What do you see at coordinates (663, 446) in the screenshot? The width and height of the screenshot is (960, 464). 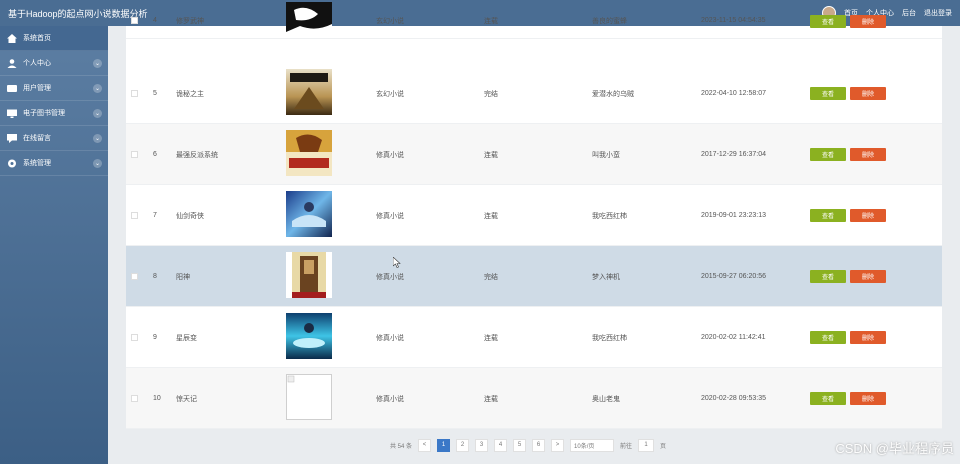 I see `goto-unit: 页` at bounding box center [663, 446].